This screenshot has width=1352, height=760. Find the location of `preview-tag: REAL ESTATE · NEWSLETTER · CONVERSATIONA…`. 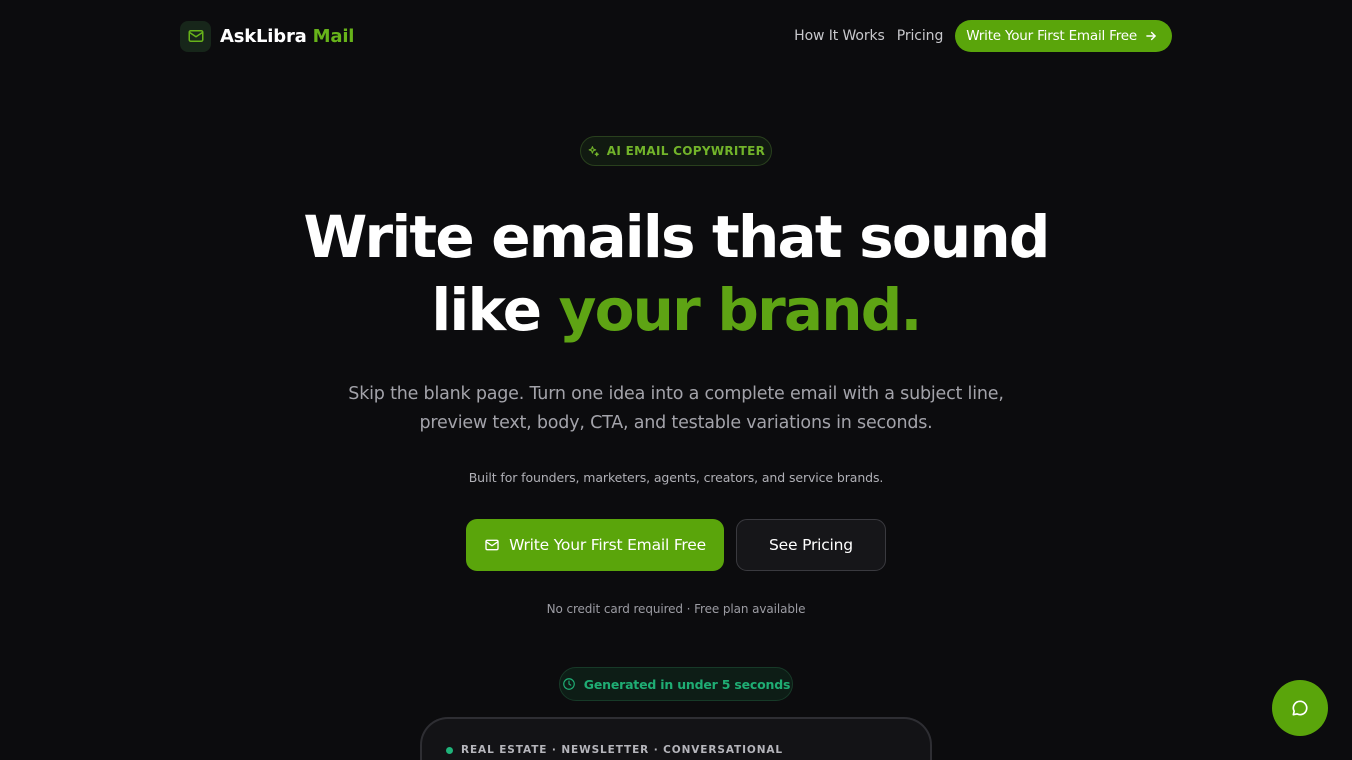

preview-tag: REAL ESTATE · NEWSLETTER · CONVERSATIONA… is located at coordinates (614, 750).